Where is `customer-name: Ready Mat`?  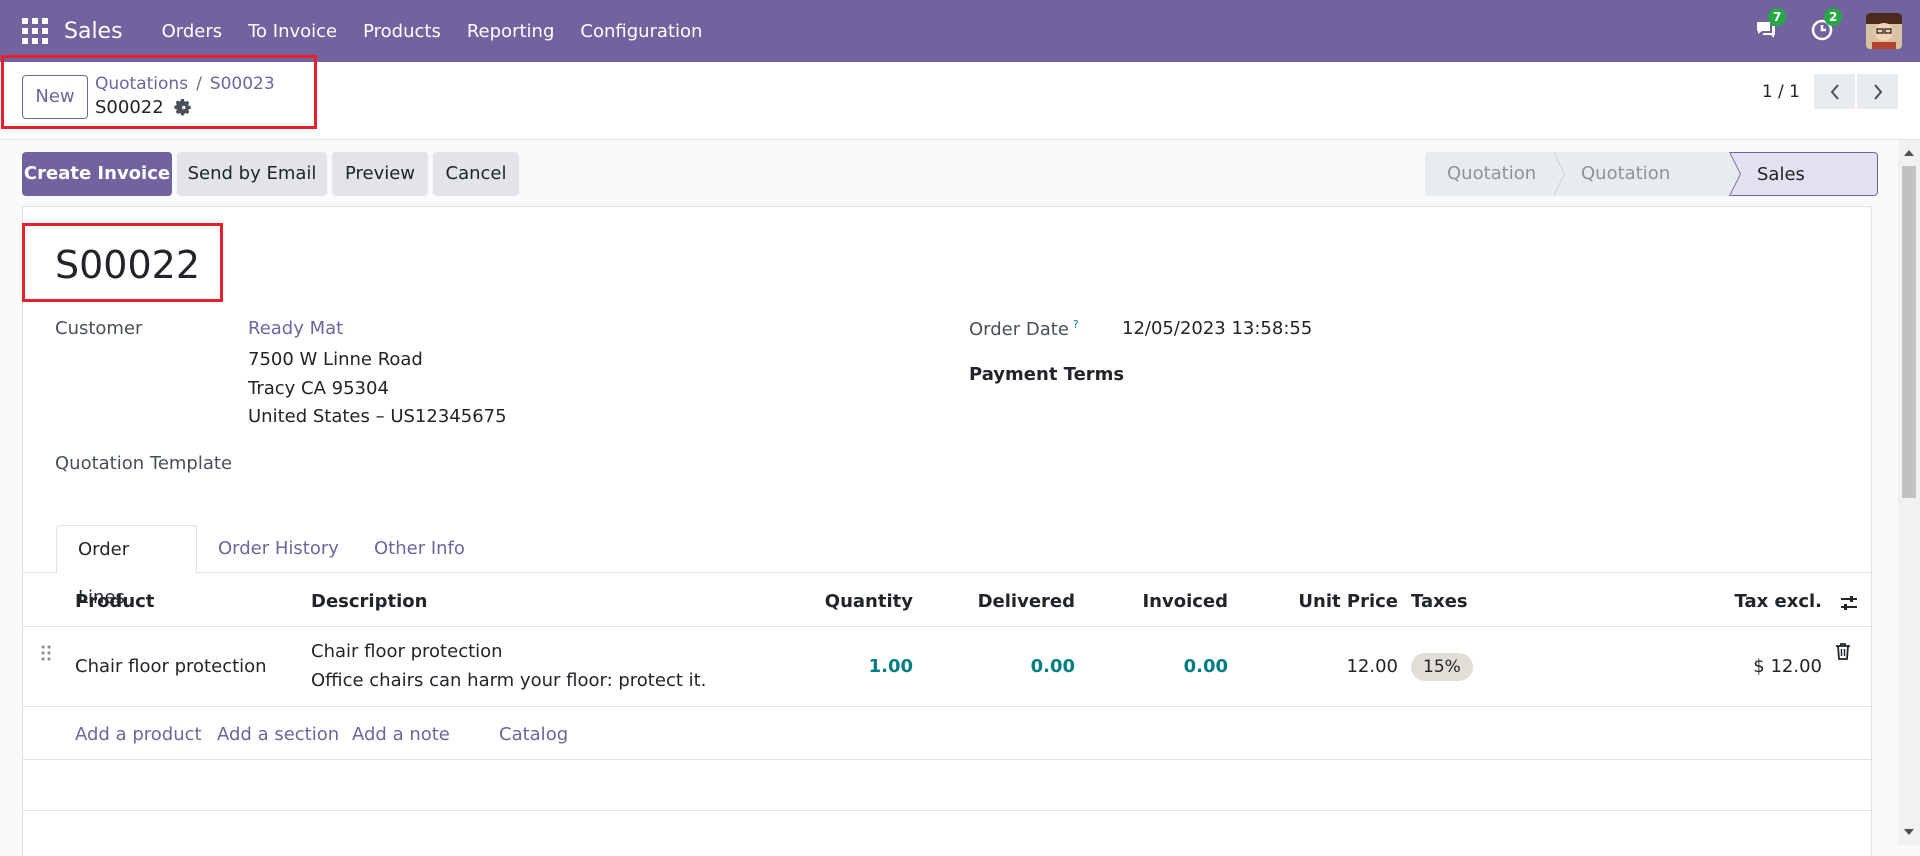
customer-name: Ready Mat is located at coordinates (295, 328).